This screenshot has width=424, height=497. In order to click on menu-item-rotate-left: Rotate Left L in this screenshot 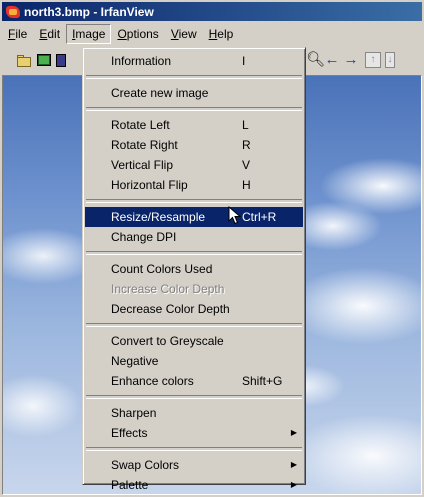, I will do `click(194, 125)`.